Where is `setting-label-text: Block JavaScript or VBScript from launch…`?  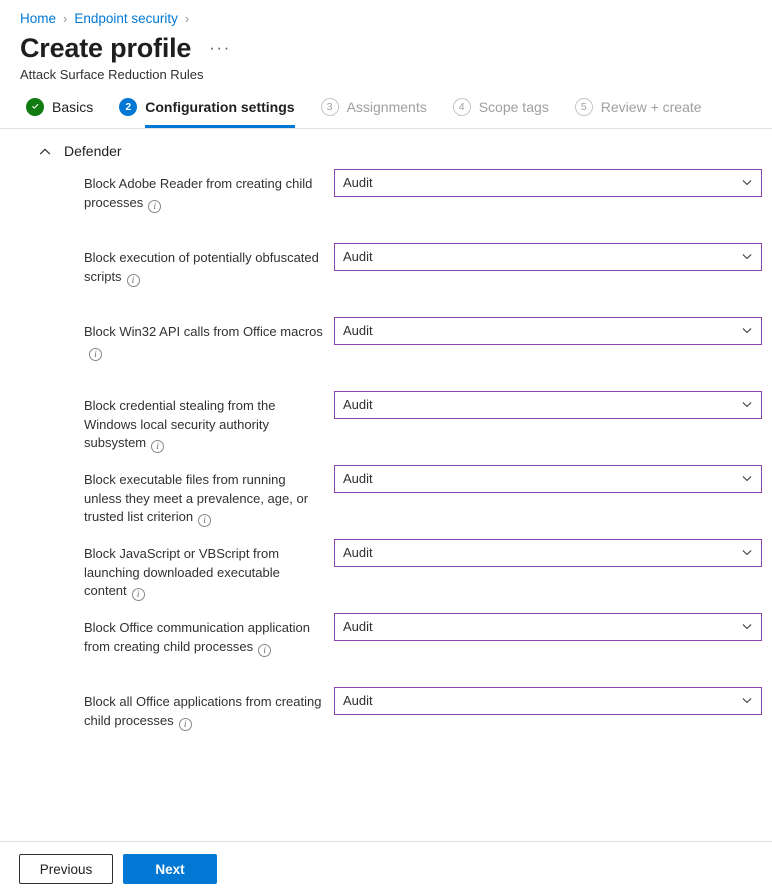
setting-label-text: Block JavaScript or VBScript from launch… is located at coordinates (182, 572).